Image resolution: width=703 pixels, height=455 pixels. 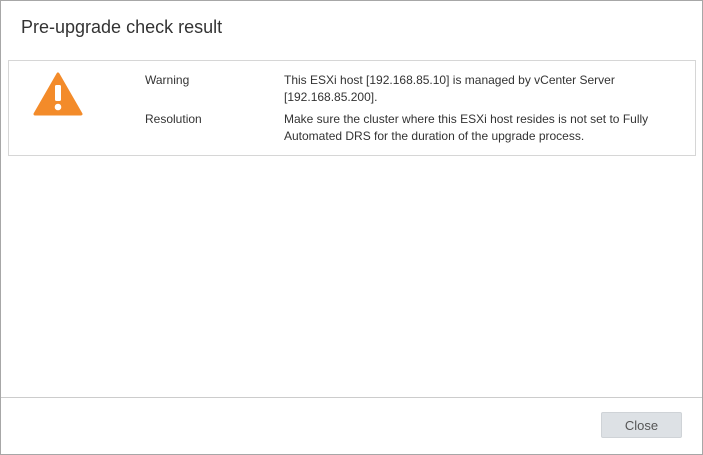 I want to click on resolution-label: Resolution, so click(x=173, y=119).